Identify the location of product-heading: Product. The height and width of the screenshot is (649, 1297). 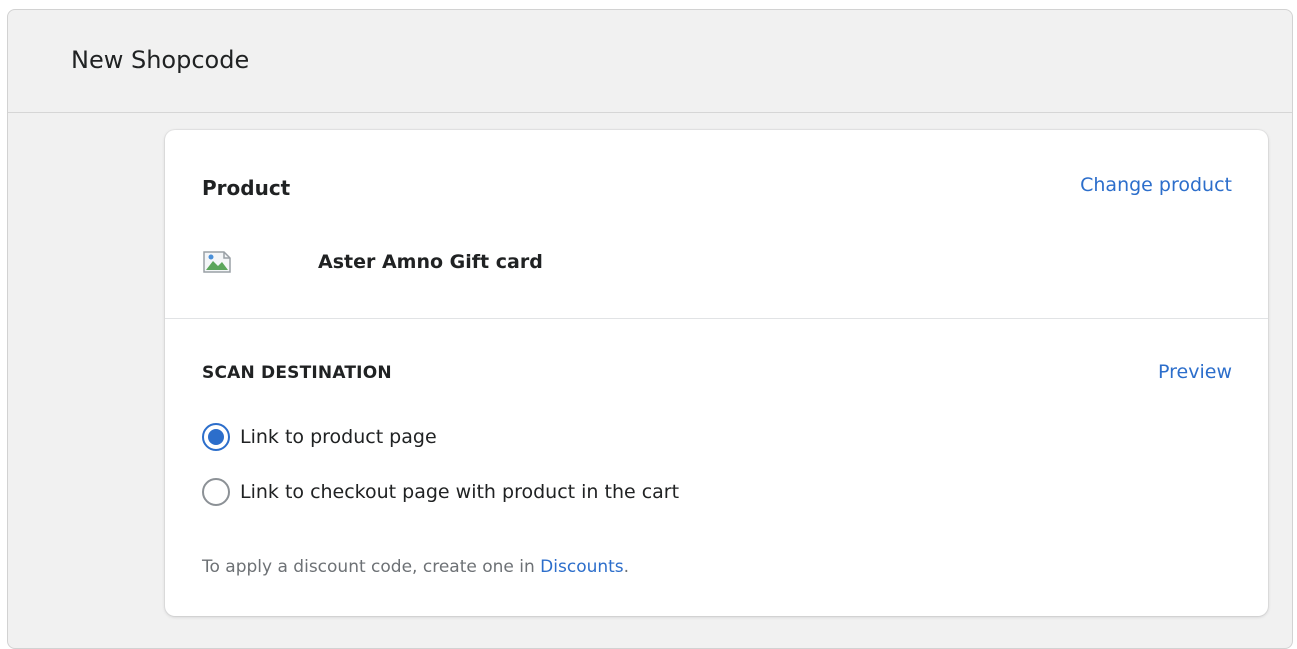
(246, 188).